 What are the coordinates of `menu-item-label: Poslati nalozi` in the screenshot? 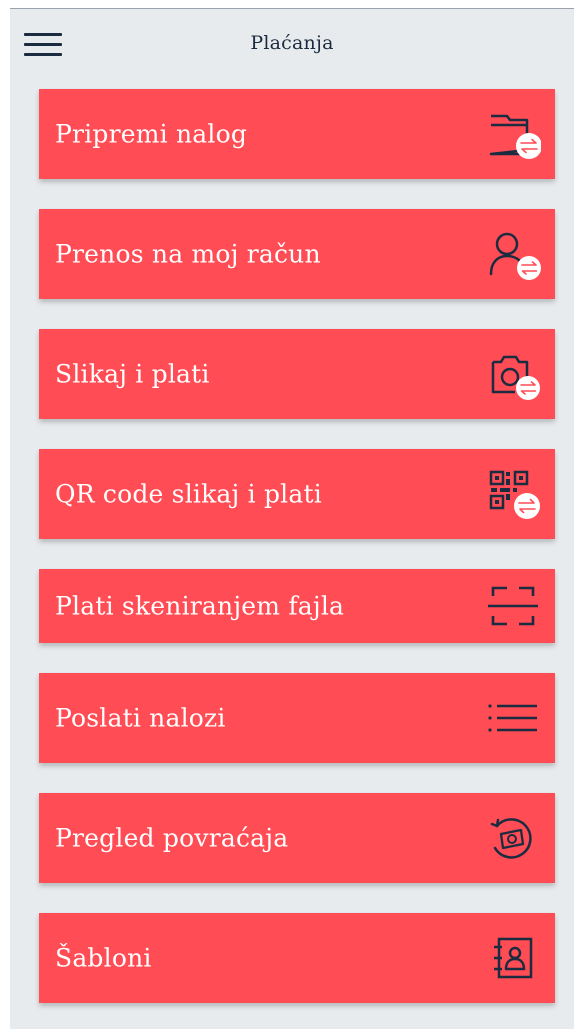 It's located at (140, 718).